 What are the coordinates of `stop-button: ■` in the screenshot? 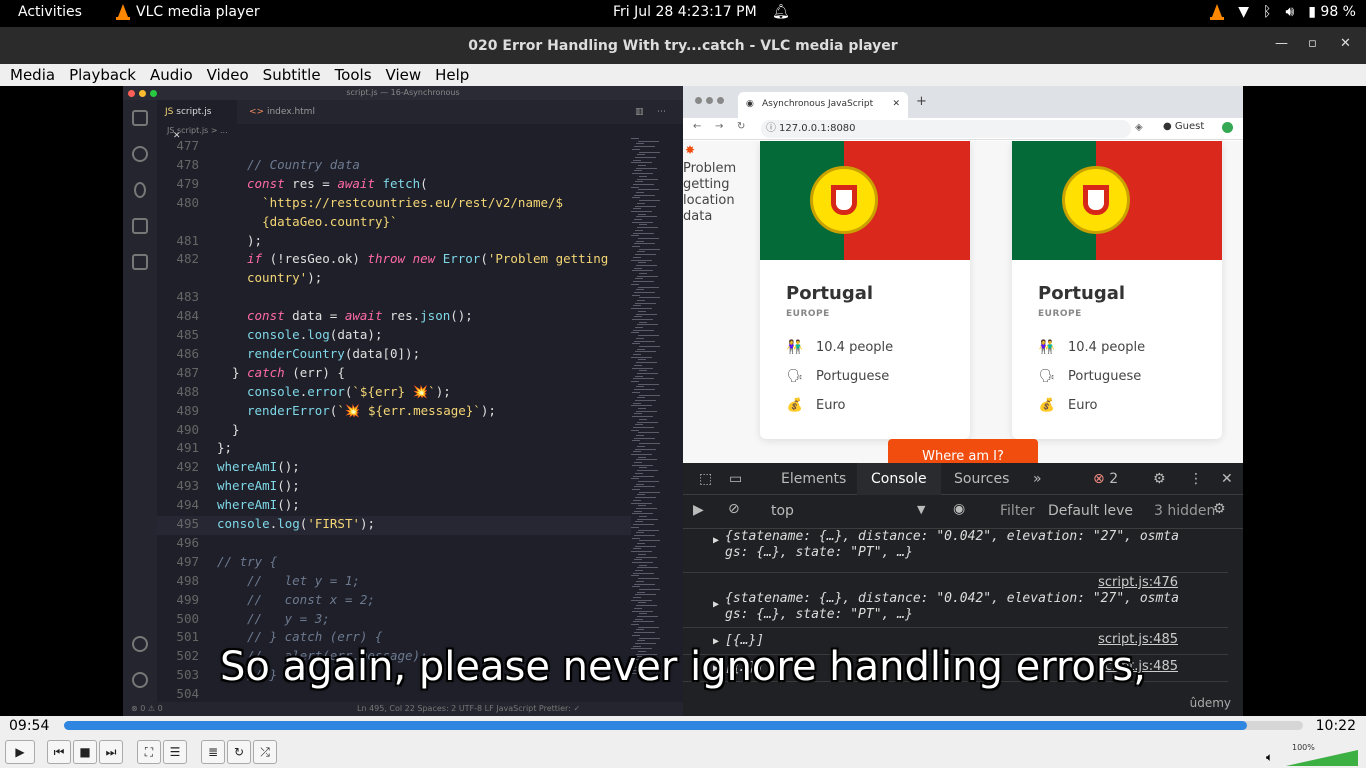 It's located at (85, 752).